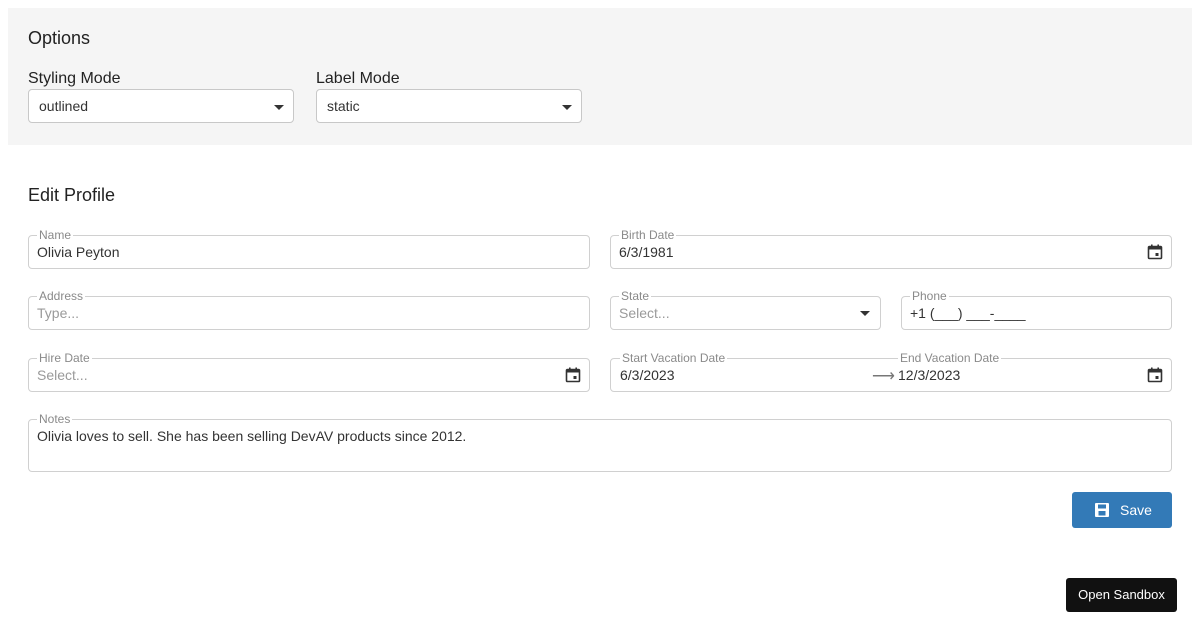 This screenshot has height=630, width=1200. What do you see at coordinates (64, 358) in the screenshot?
I see `hire-date-label: Hire Date` at bounding box center [64, 358].